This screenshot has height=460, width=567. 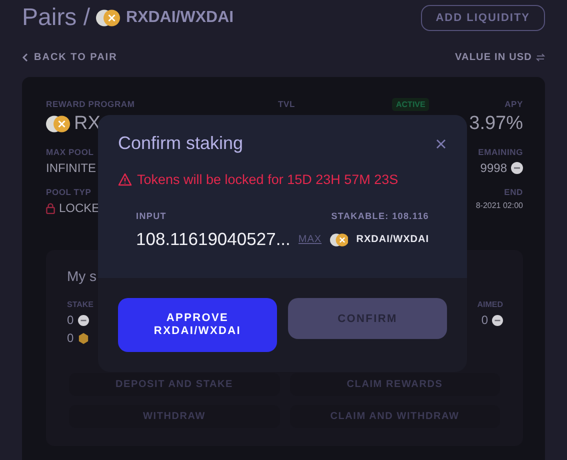 I want to click on field-label: REWARD PROGRAM, so click(x=90, y=104).